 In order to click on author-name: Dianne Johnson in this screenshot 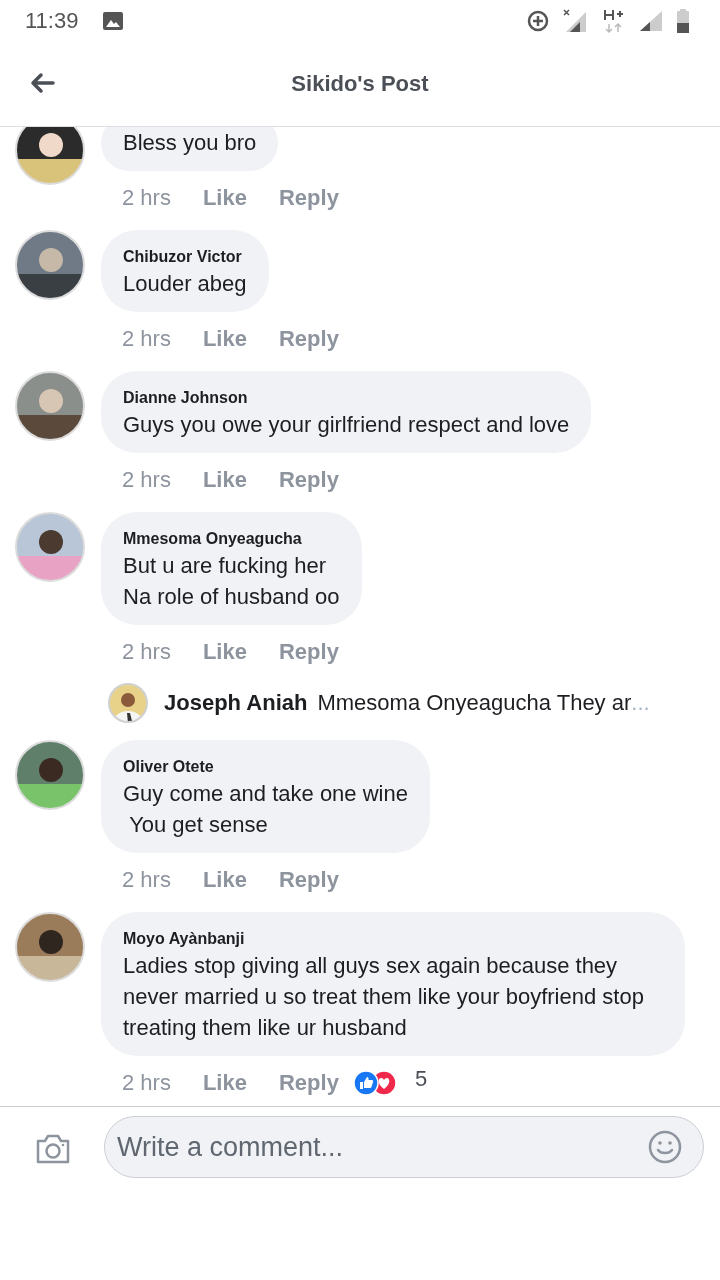, I will do `click(346, 398)`.